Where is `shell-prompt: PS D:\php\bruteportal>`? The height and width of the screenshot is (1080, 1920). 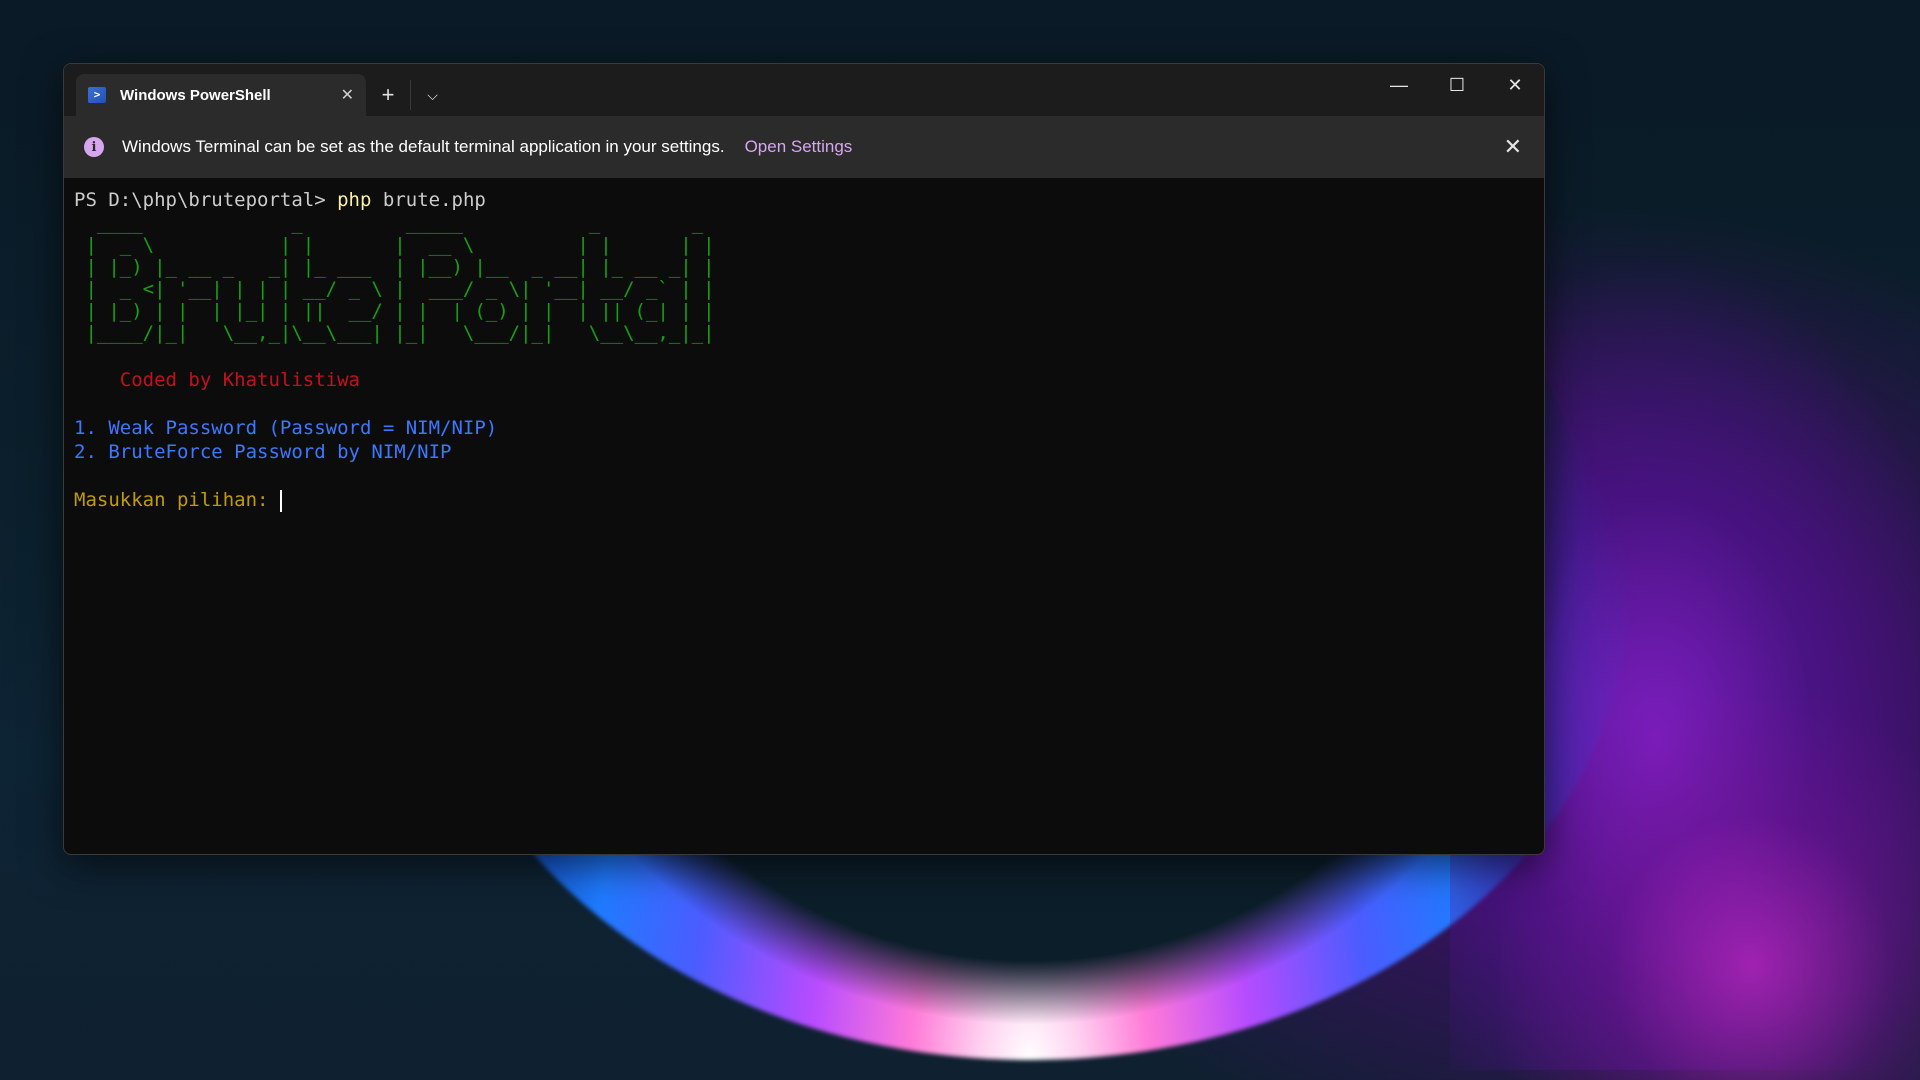
shell-prompt: PS D:\php\bruteportal> is located at coordinates (206, 200).